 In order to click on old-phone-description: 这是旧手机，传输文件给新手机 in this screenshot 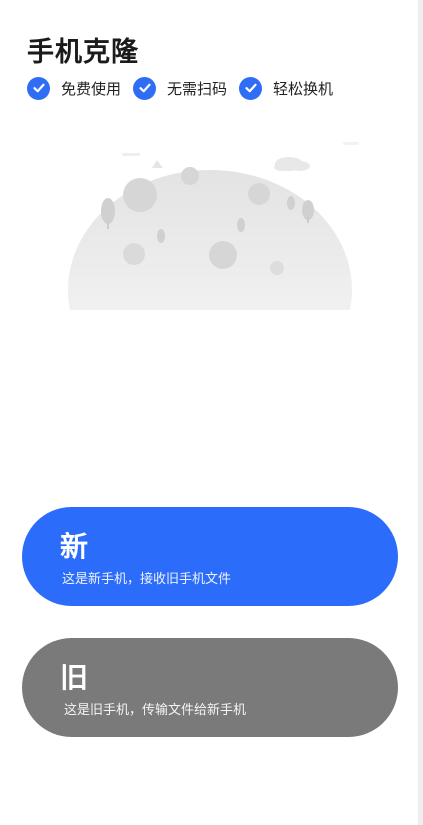, I will do `click(155, 710)`.